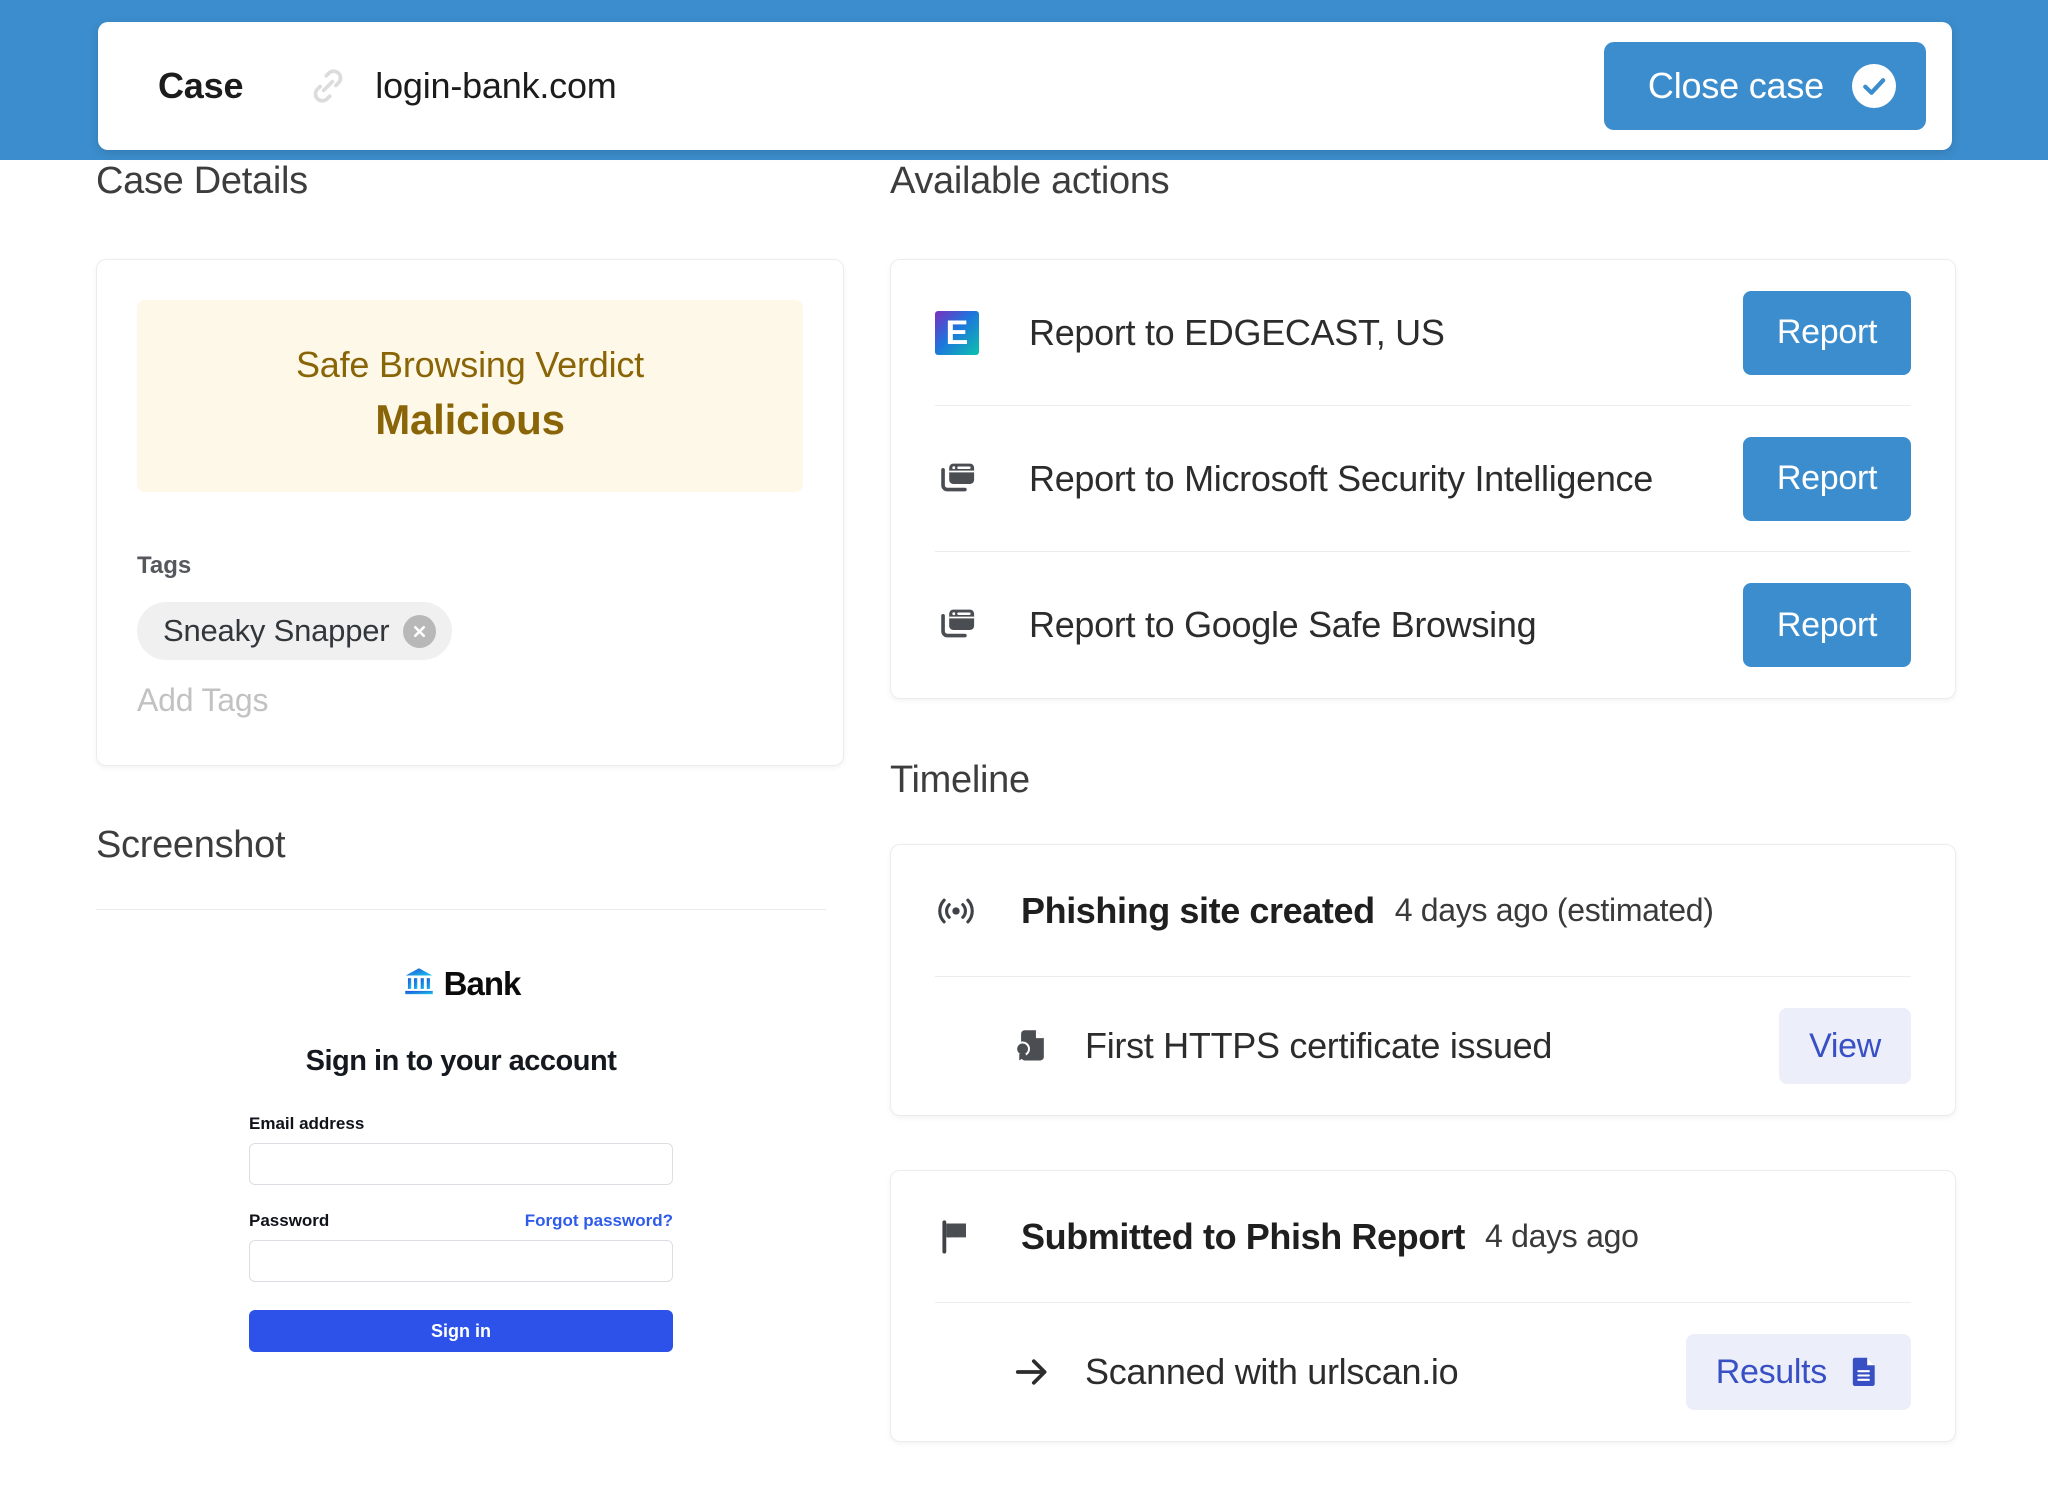 The image size is (2048, 1500). Describe the element at coordinates (289, 1220) in the screenshot. I see `password-label: Password` at that location.